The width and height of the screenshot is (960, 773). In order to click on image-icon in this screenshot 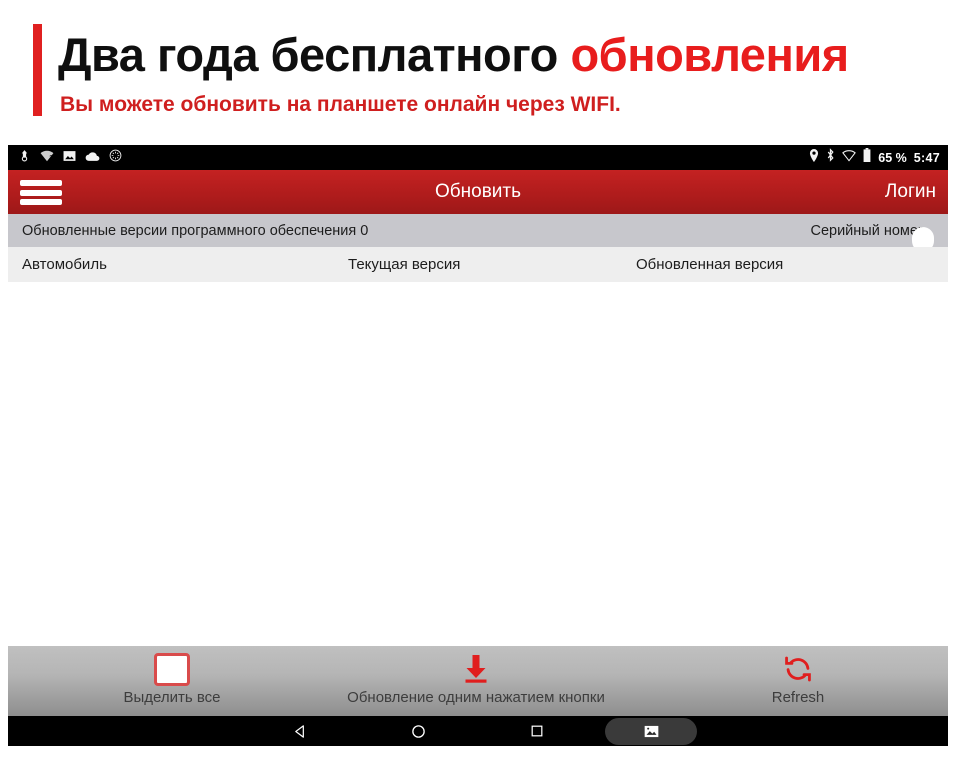, I will do `click(69, 158)`.